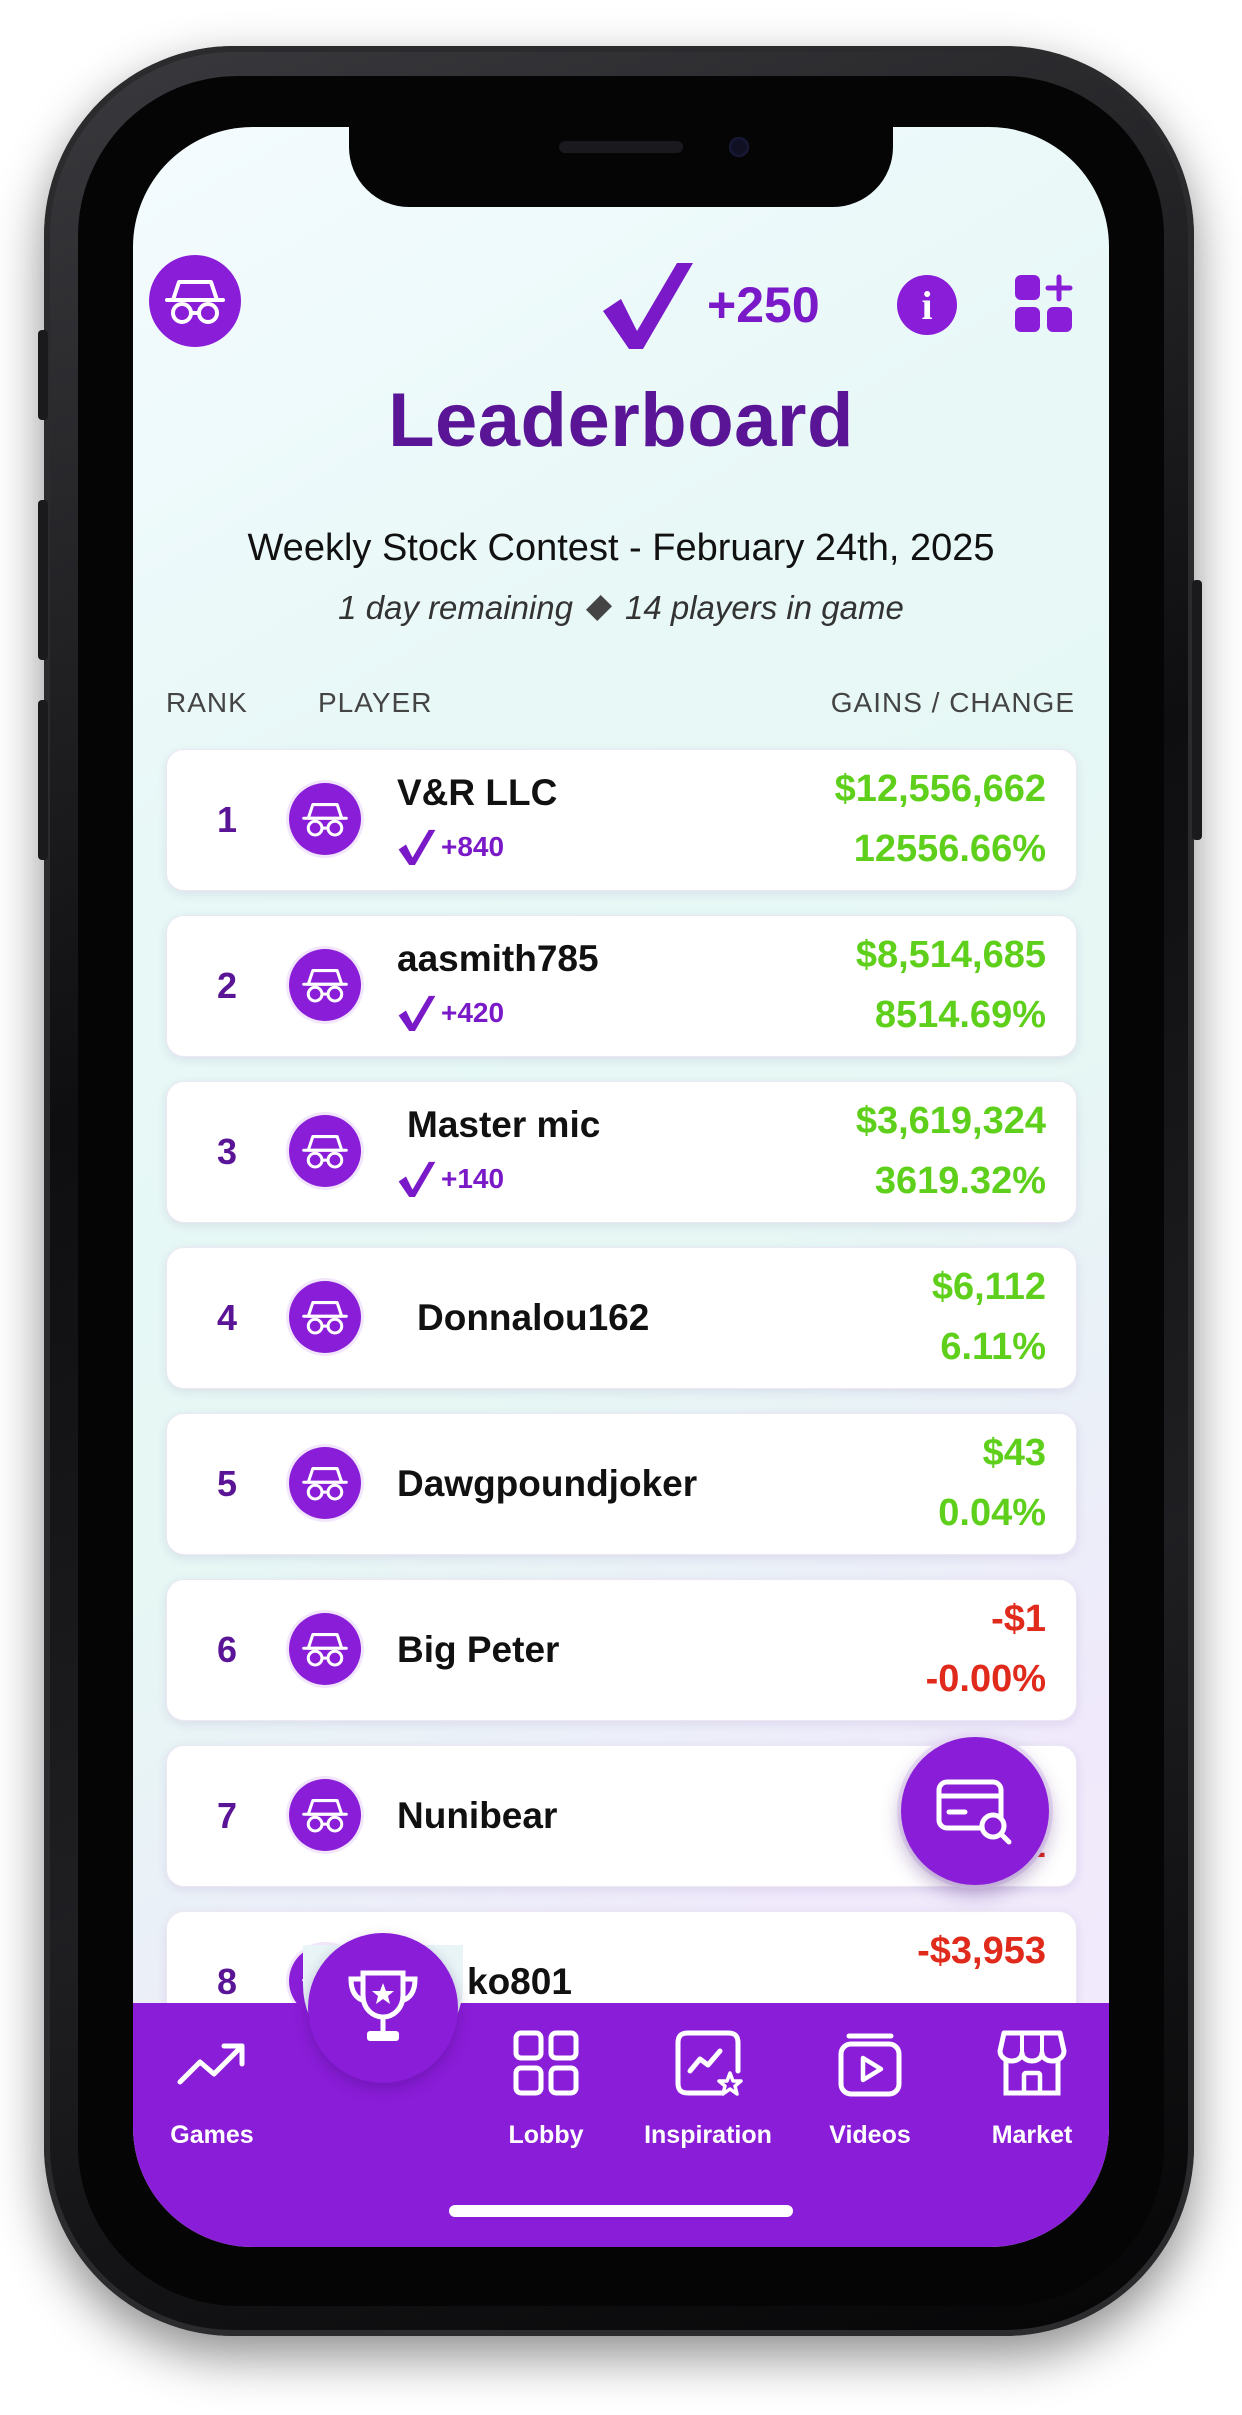 The height and width of the screenshot is (2415, 1242). What do you see at coordinates (1032, 2135) in the screenshot?
I see `nav-label-market: Market` at bounding box center [1032, 2135].